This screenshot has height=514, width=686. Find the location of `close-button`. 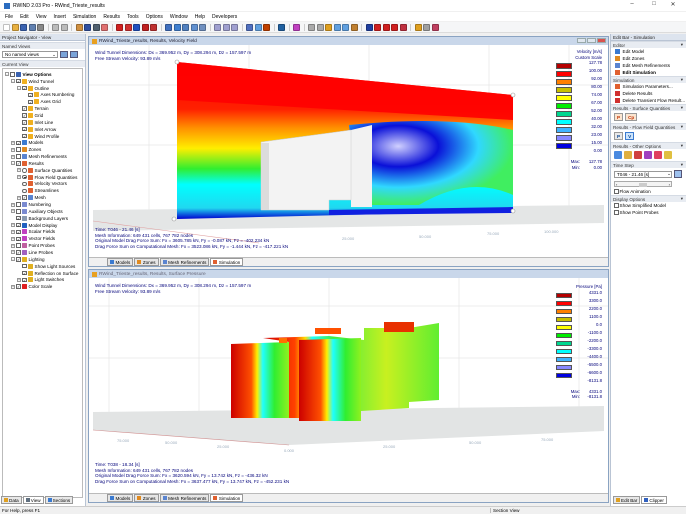

close-button is located at coordinates (601, 40).